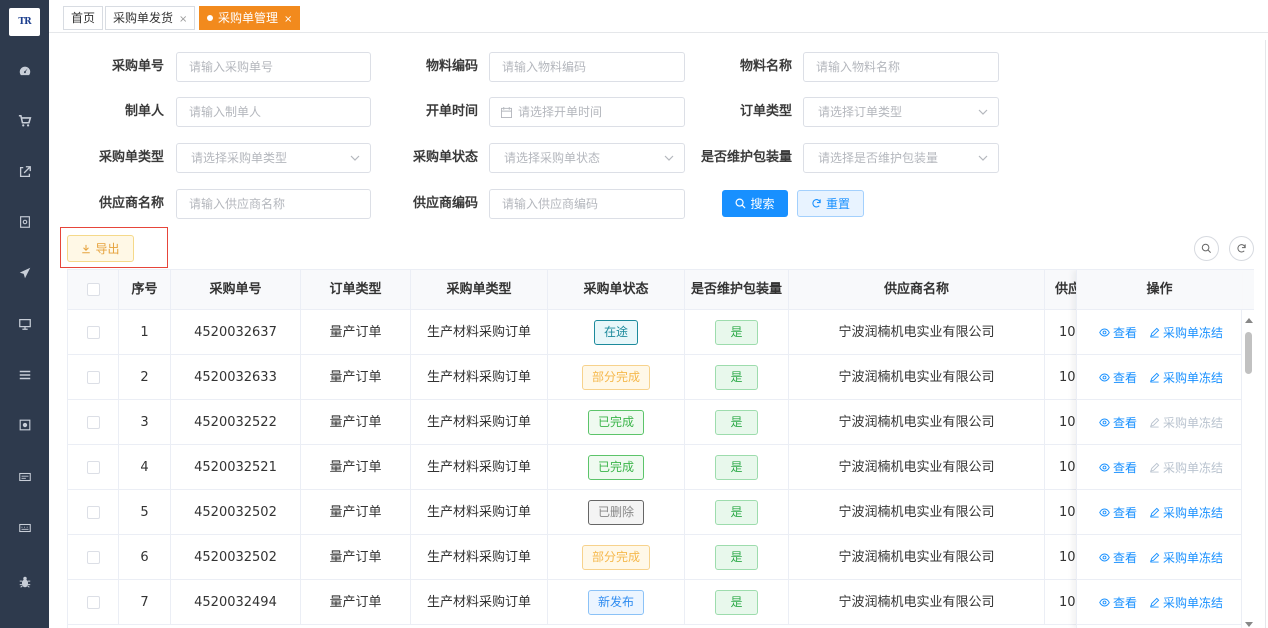 This screenshot has height=628, width=1268. I want to click on view-link-label: 查看, so click(1125, 512).